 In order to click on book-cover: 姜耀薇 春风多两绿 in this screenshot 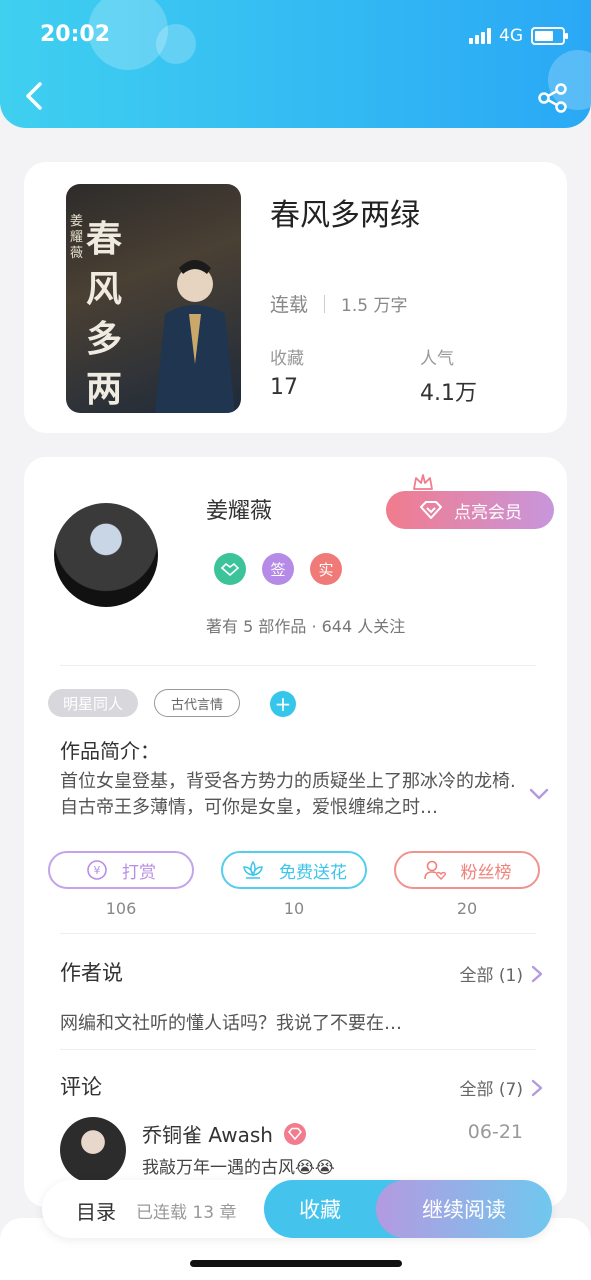, I will do `click(153, 298)`.